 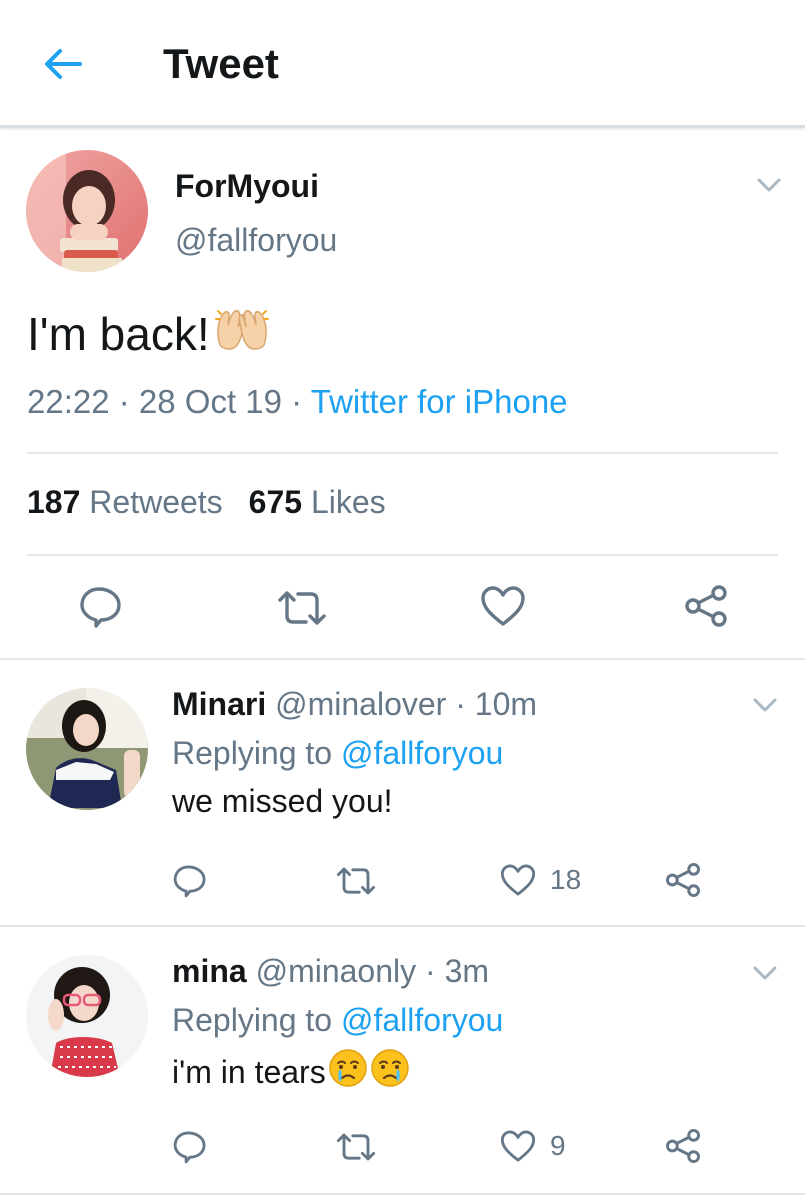 I want to click on retweets-stat: 187 Retweets, so click(x=125, y=502).